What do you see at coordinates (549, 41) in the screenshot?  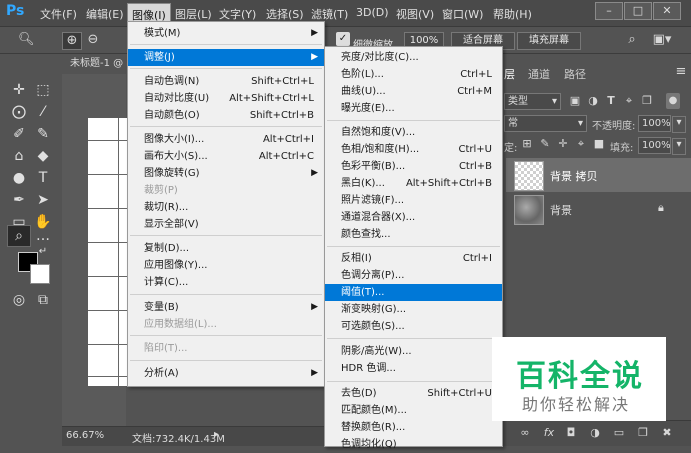 I see `fill-screen-button: 填充屏幕` at bounding box center [549, 41].